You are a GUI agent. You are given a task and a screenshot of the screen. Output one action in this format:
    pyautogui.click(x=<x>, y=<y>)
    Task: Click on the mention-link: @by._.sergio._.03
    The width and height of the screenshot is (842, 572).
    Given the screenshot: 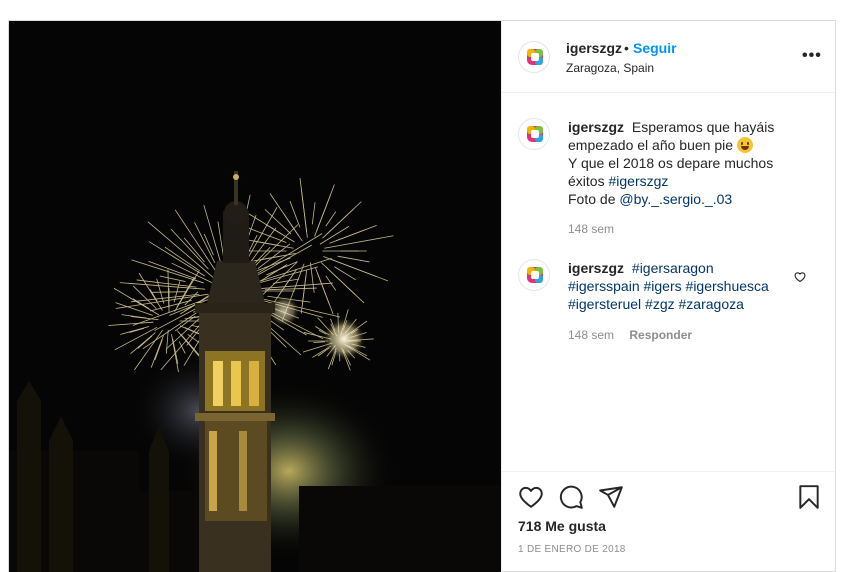 What is the action you would take?
    pyautogui.click(x=675, y=199)
    